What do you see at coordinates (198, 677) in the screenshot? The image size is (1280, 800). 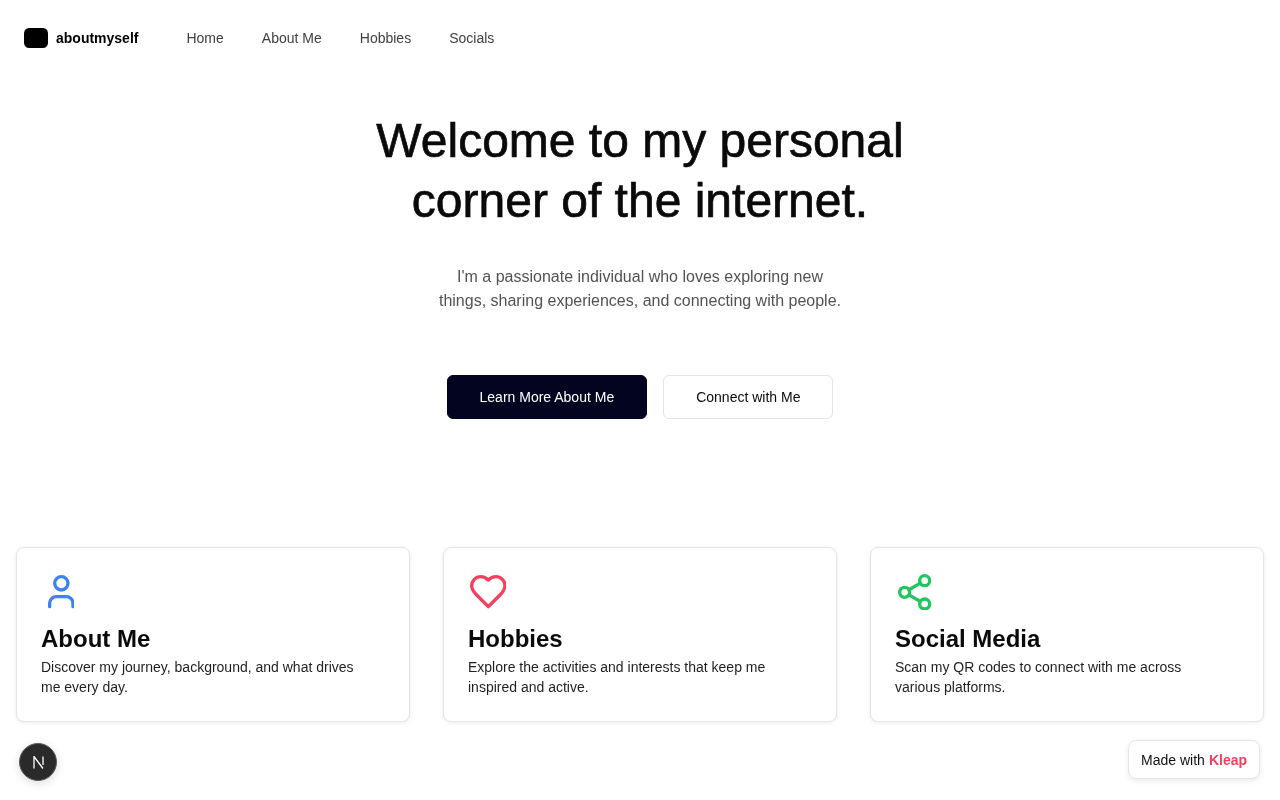 I see `card-description: Discover my journey, background, and what drives me every day.` at bounding box center [198, 677].